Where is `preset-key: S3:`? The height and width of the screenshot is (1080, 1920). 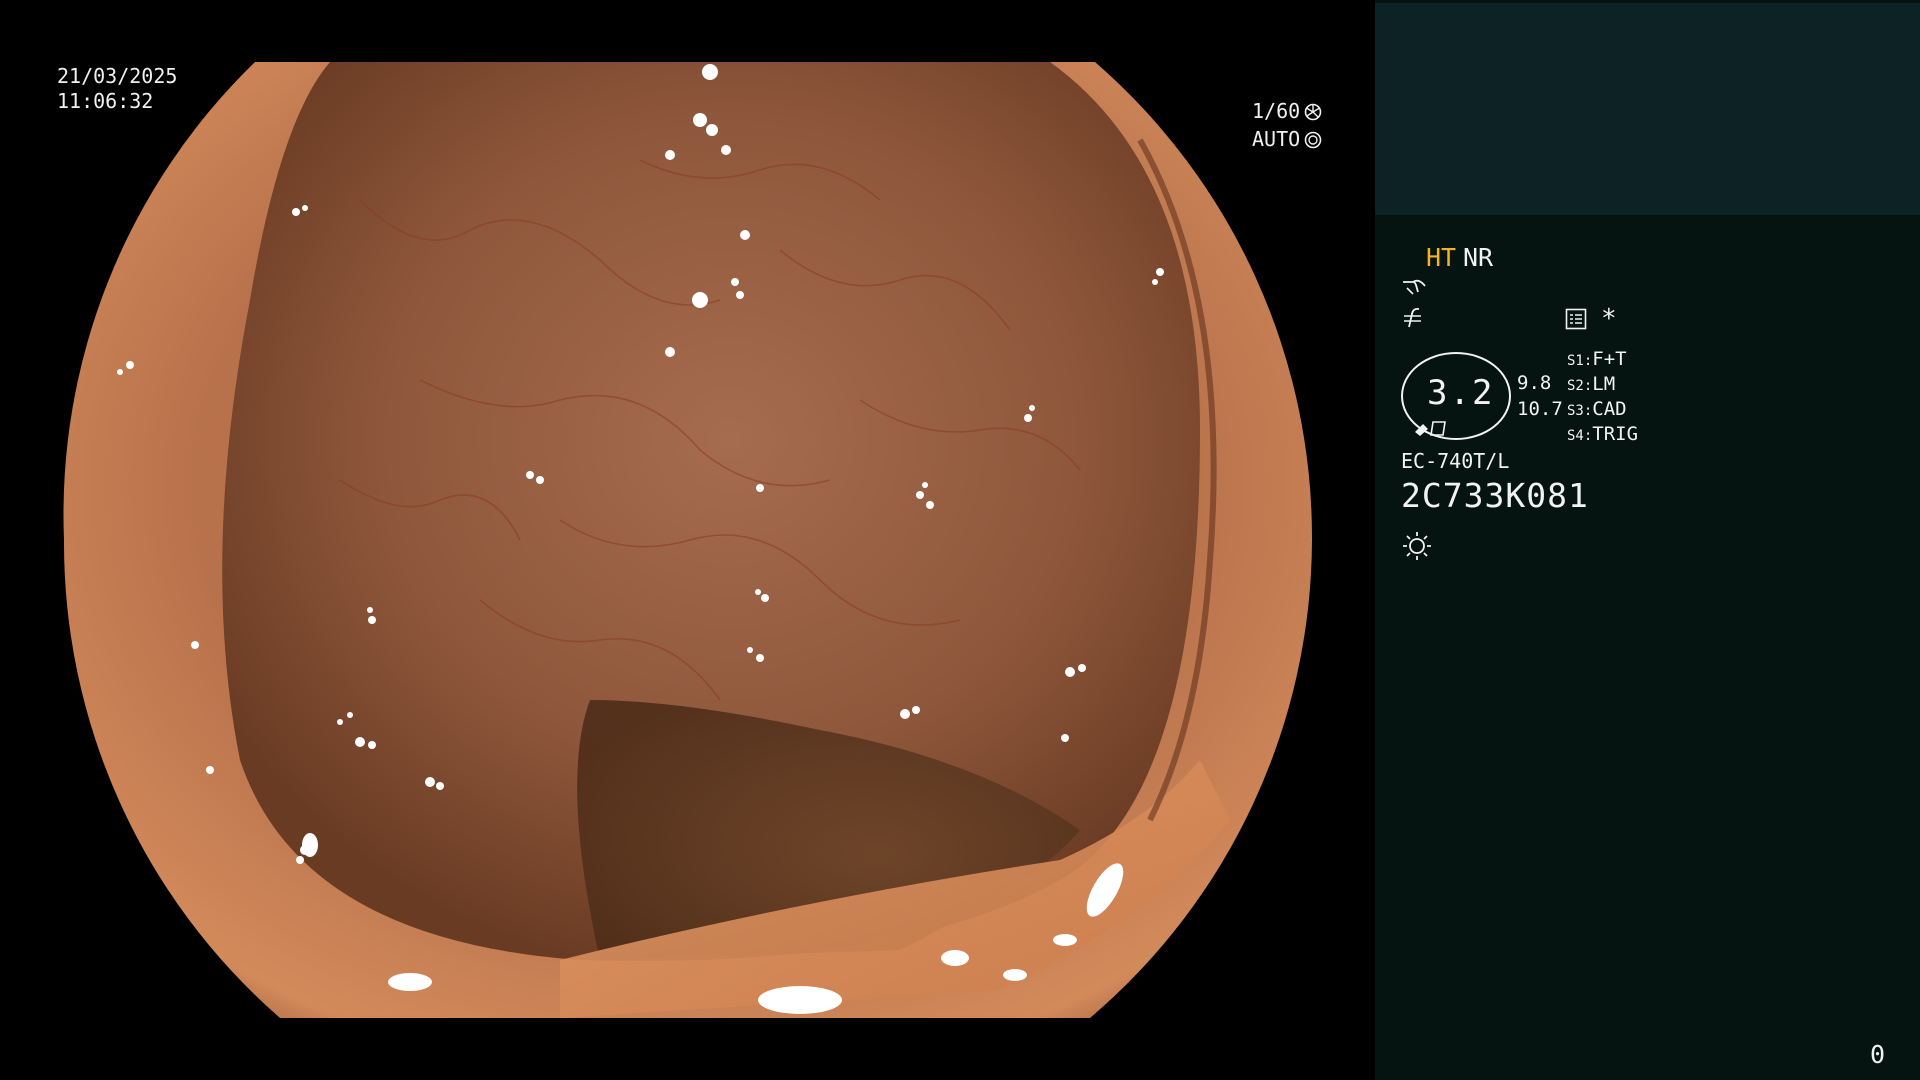 preset-key: S3: is located at coordinates (1580, 411).